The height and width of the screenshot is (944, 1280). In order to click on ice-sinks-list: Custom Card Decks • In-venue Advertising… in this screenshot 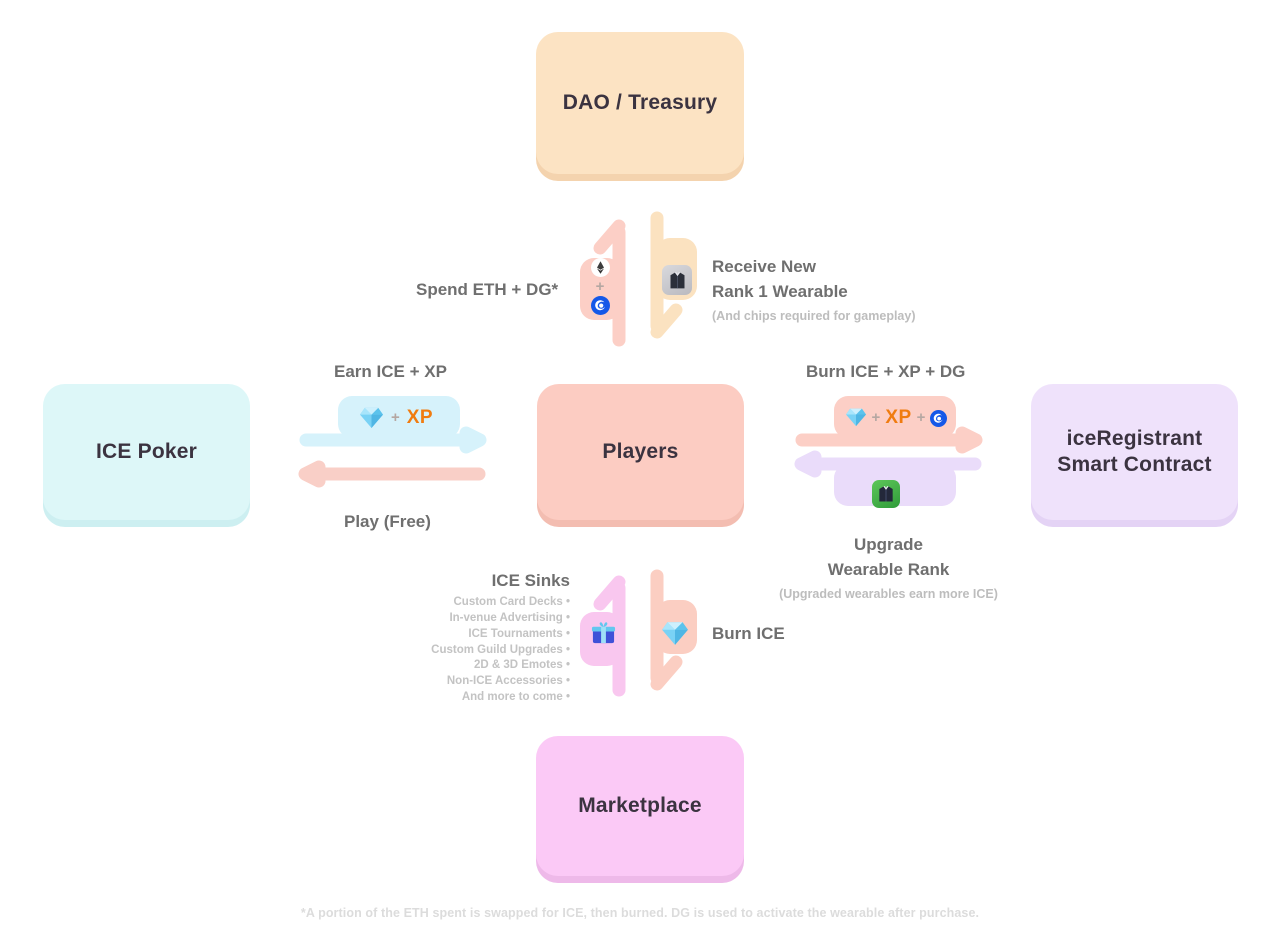, I will do `click(450, 650)`.